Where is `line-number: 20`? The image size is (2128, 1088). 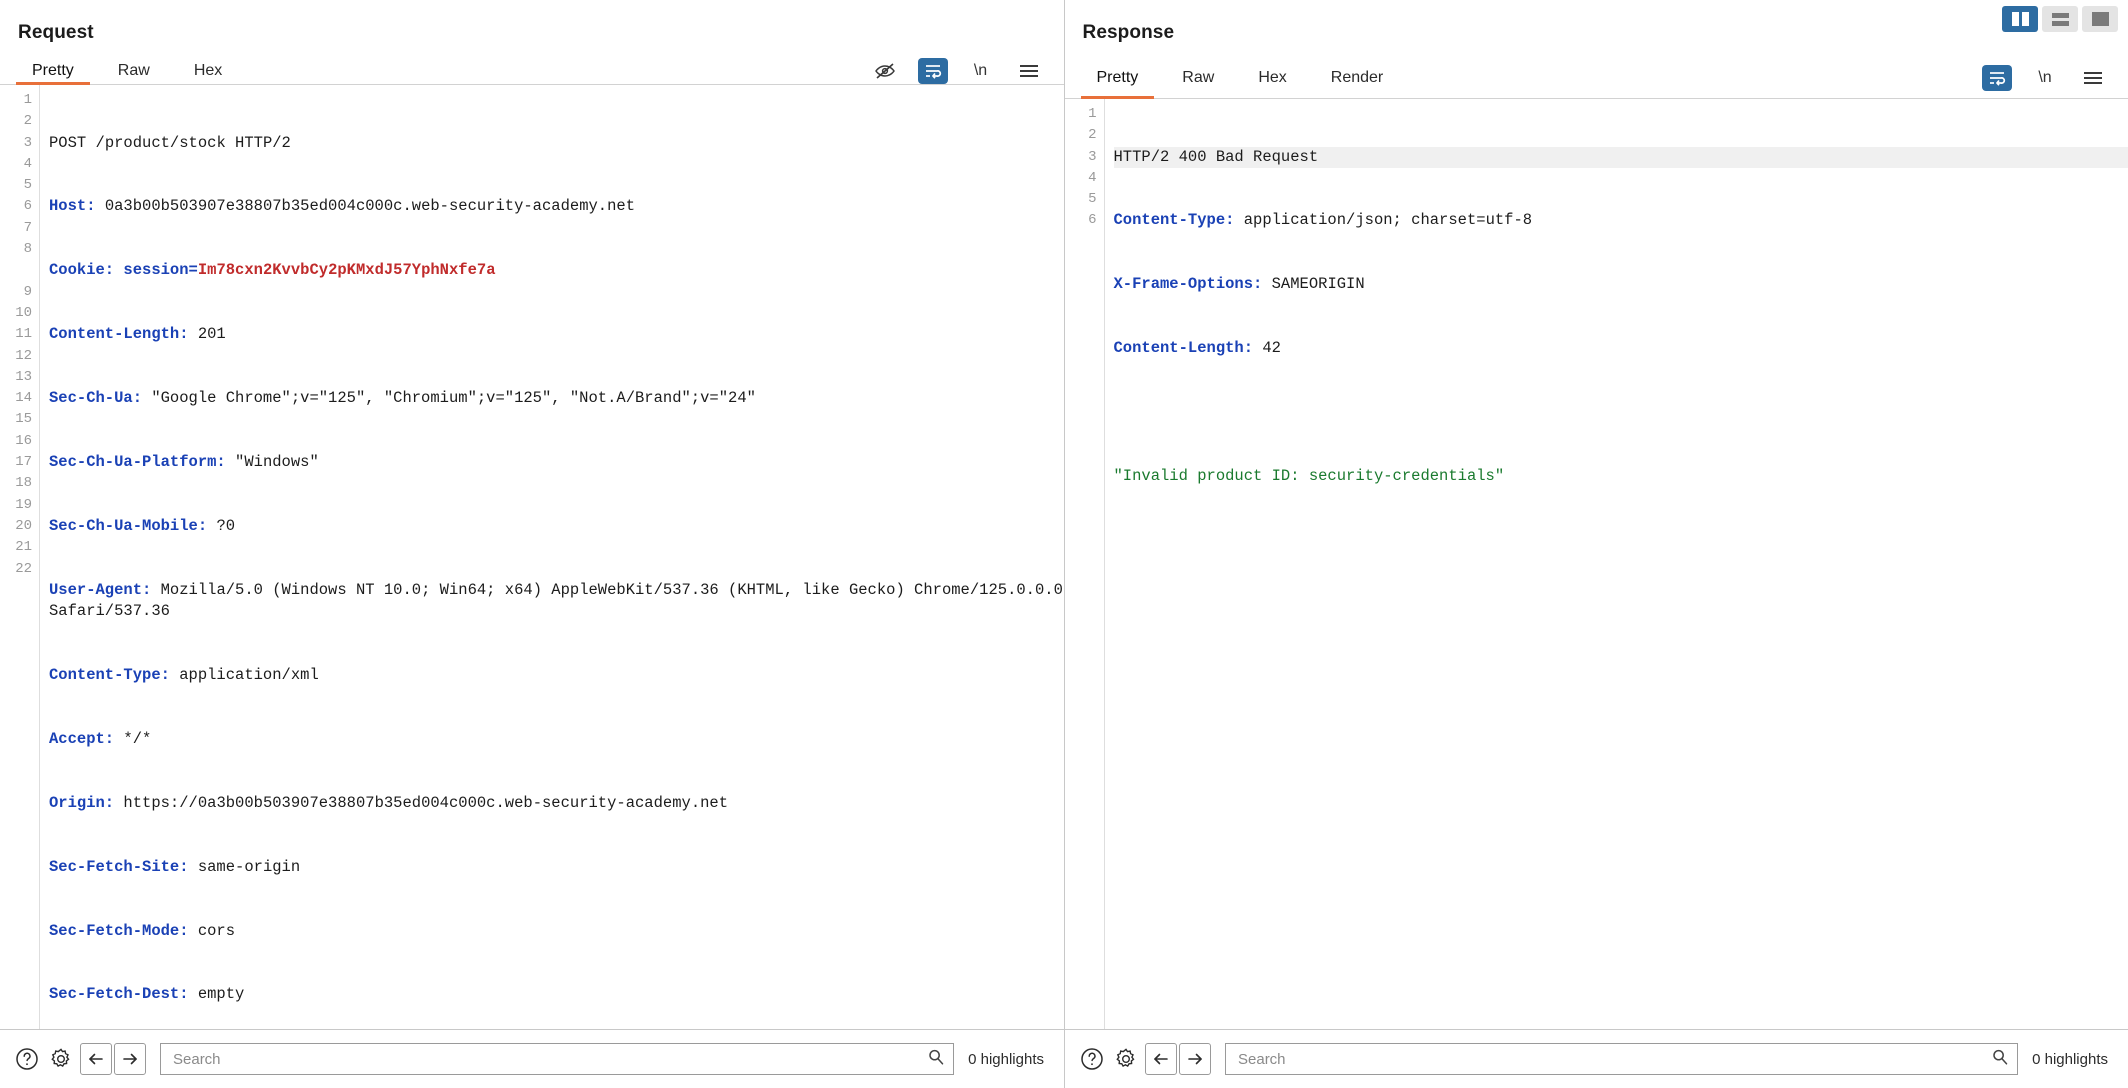
line-number: 20 is located at coordinates (23, 525).